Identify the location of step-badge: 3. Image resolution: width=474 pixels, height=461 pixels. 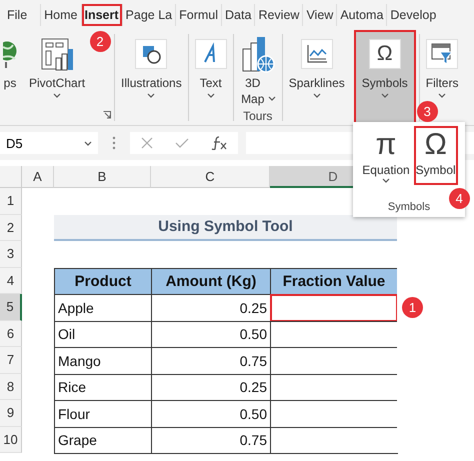
(427, 111).